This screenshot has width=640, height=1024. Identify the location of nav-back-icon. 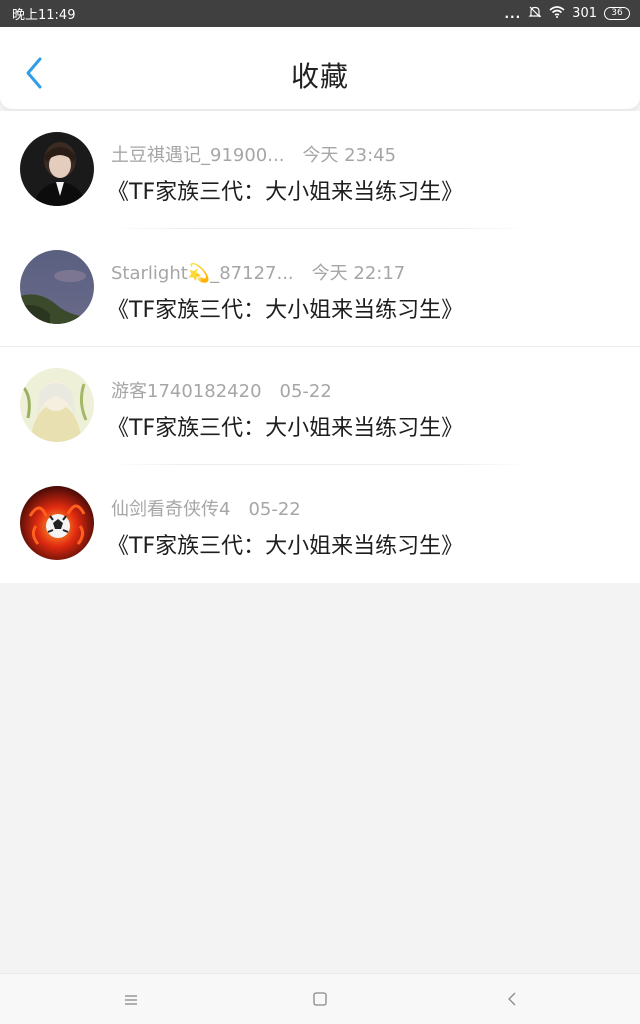
(512, 1000).